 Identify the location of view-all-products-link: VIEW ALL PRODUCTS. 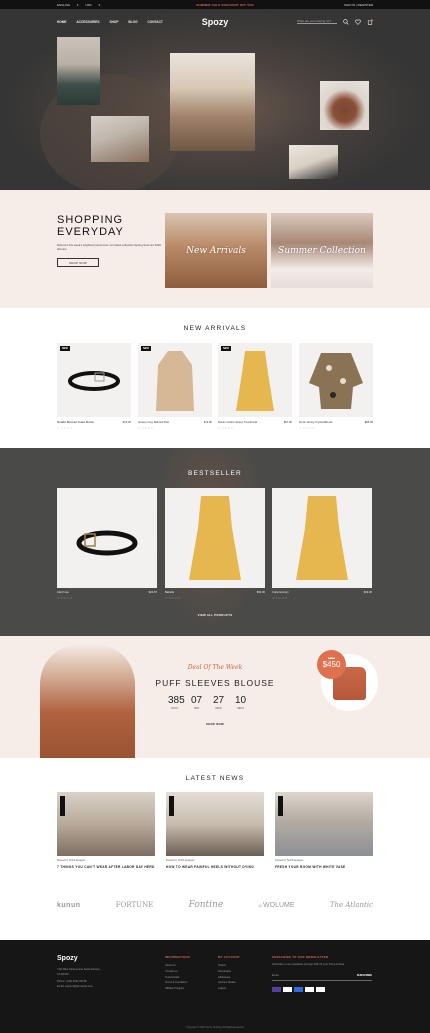
(215, 615).